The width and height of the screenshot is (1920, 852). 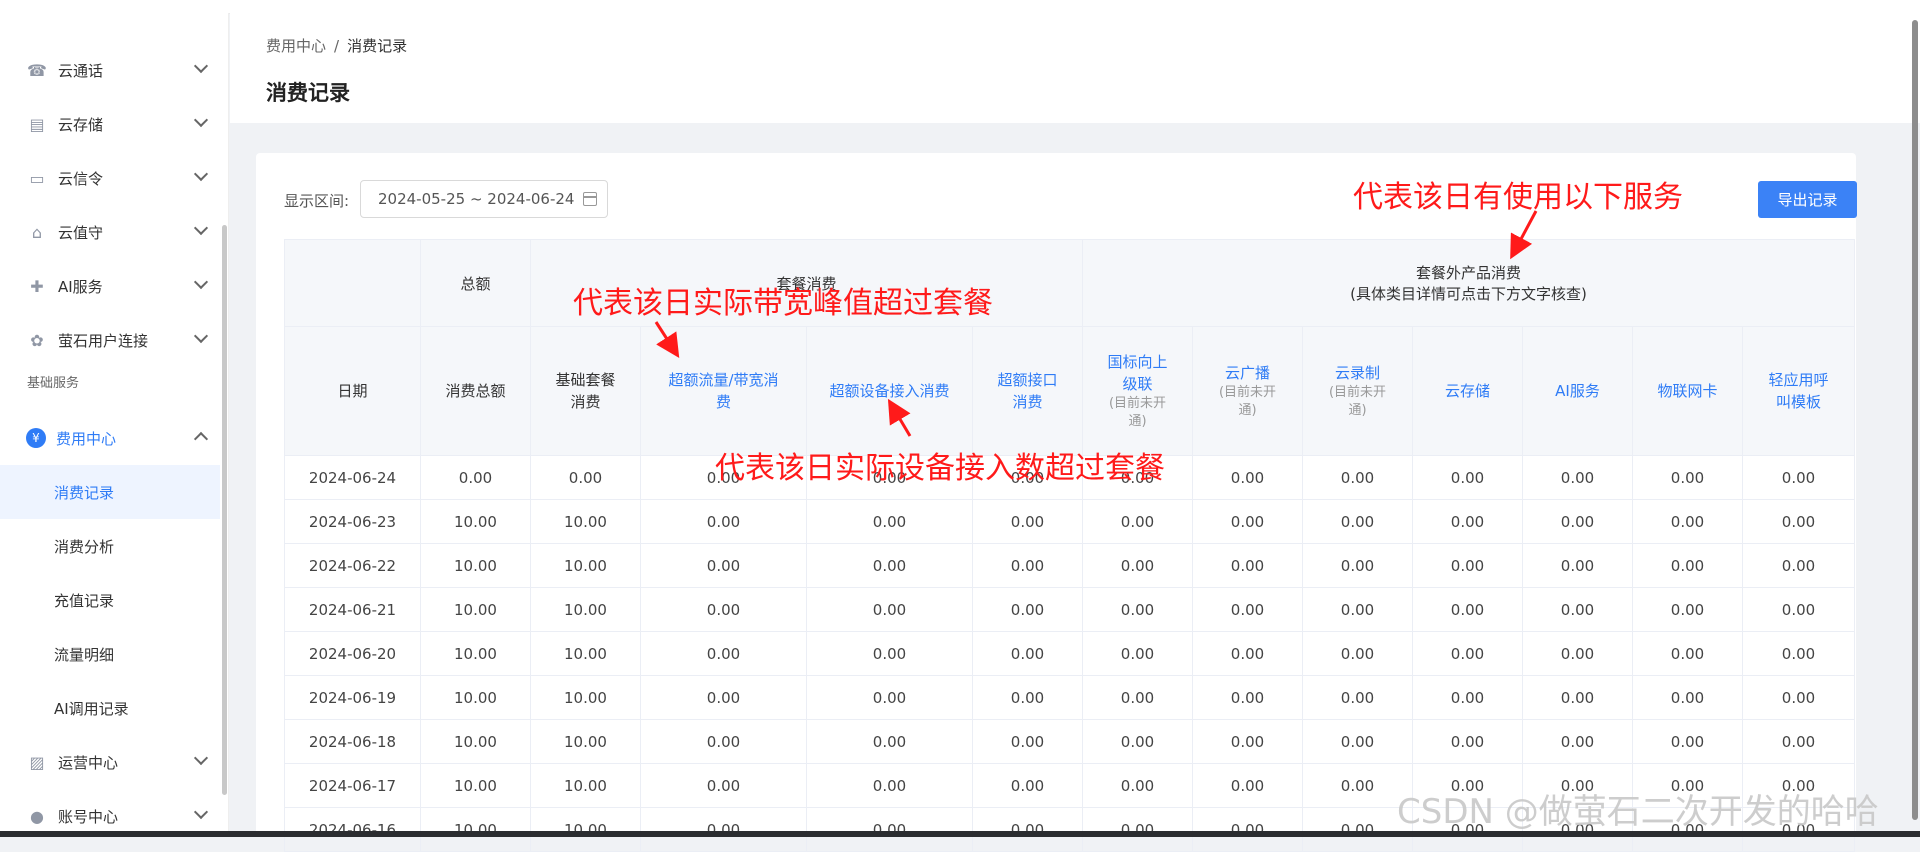 I want to click on sidebar-item-operations: ▨ 运营中心, so click(x=110, y=762).